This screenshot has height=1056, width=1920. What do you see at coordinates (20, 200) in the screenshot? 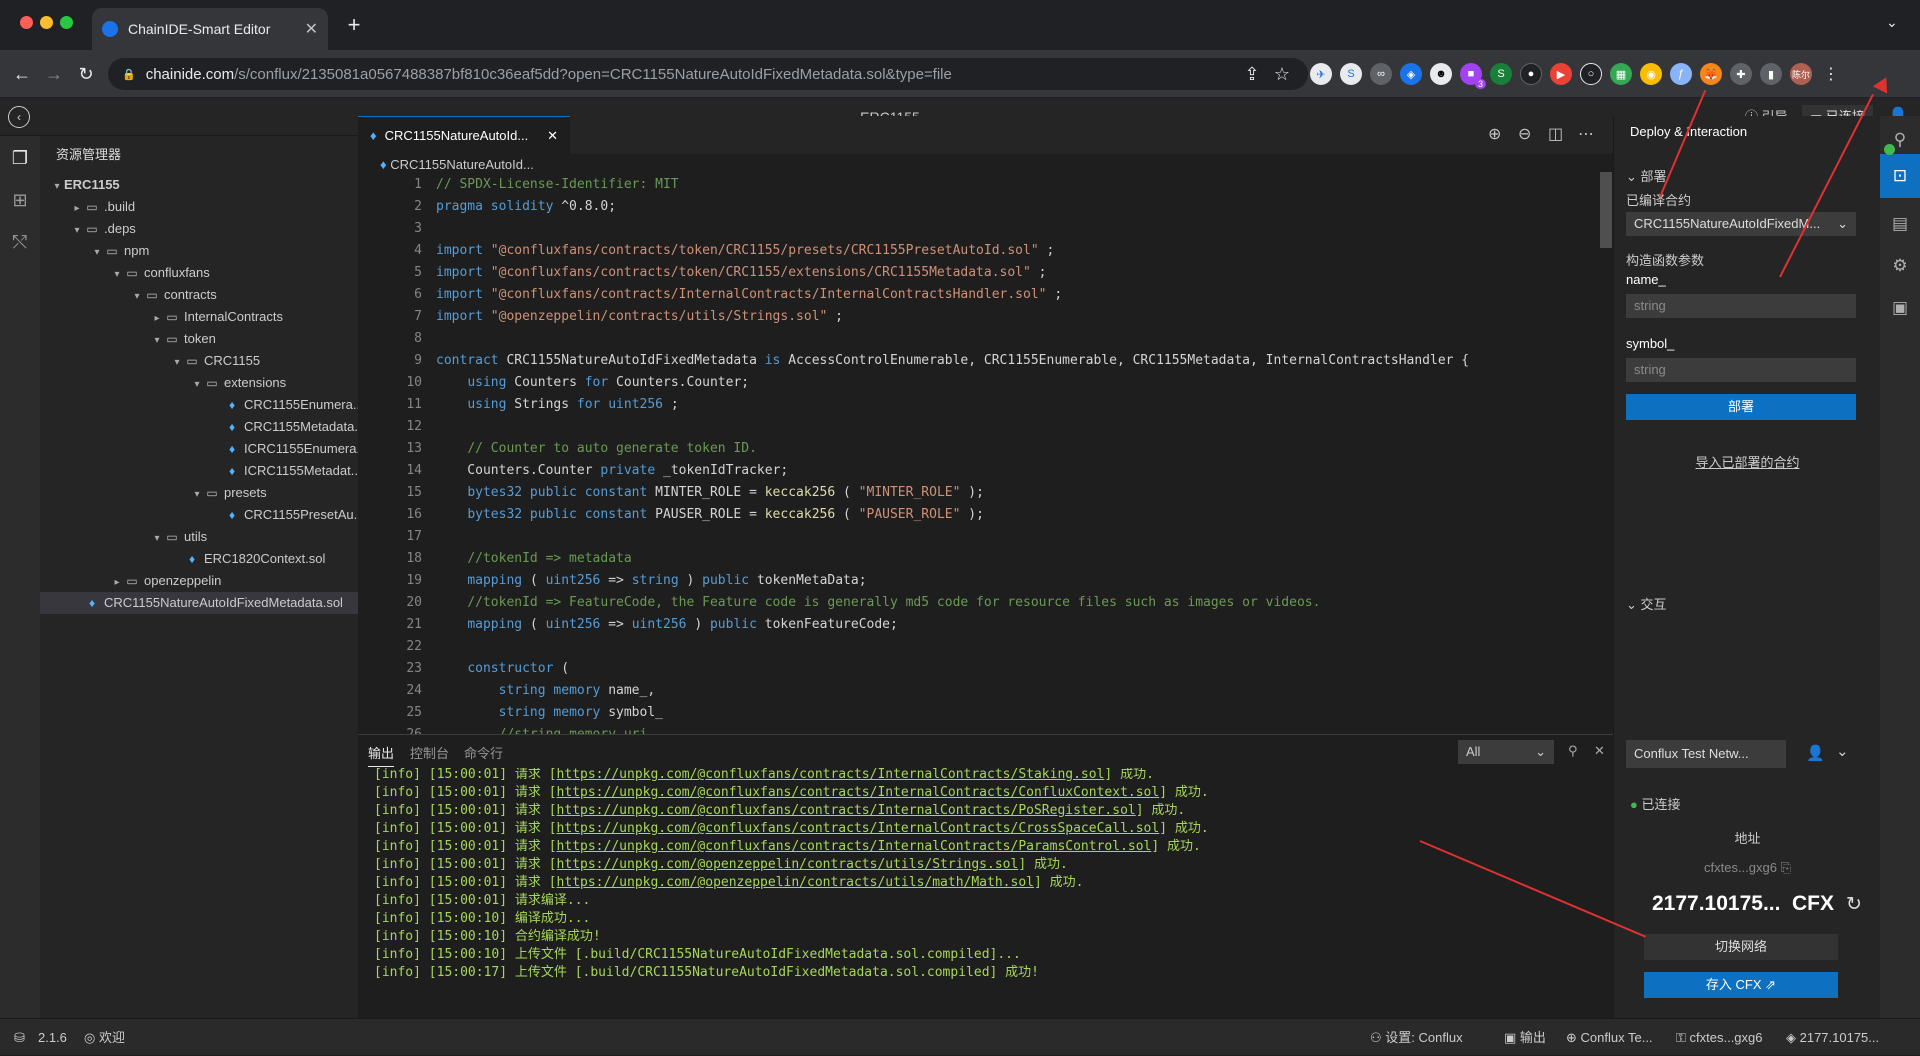
I see `plugins-icon: ⊞` at bounding box center [20, 200].